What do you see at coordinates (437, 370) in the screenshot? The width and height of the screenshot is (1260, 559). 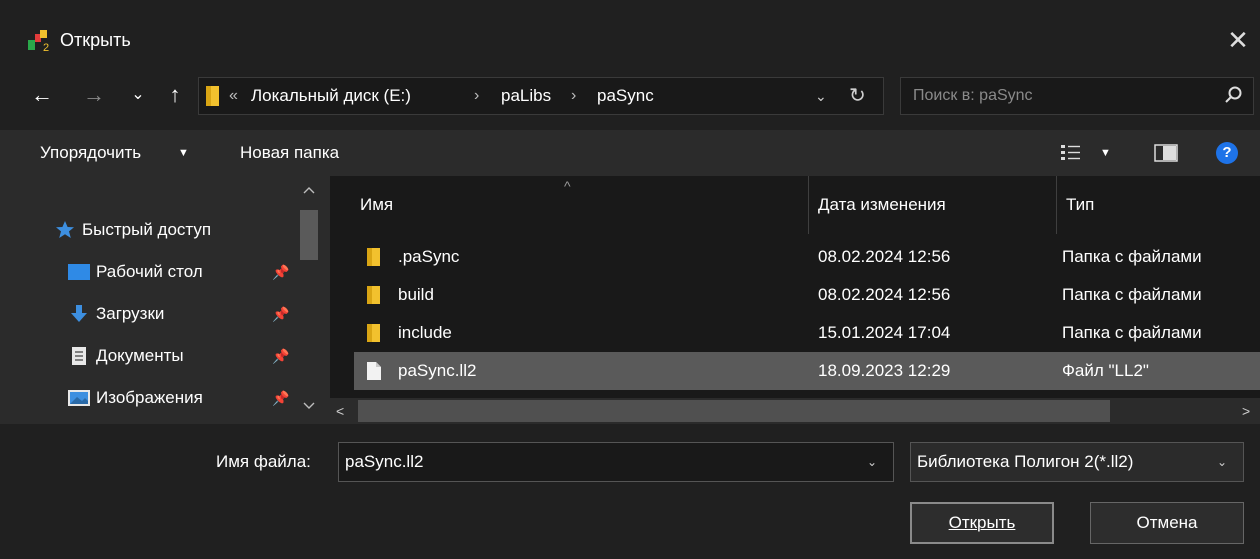 I see `file-name: paSync.ll2` at bounding box center [437, 370].